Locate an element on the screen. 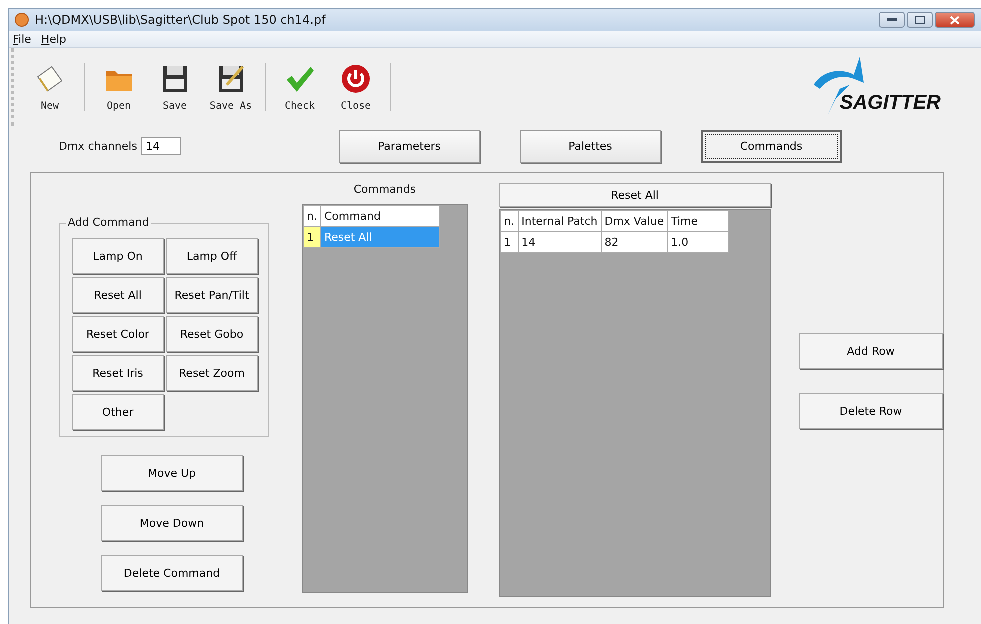  table-cell: 1.0 is located at coordinates (698, 242).